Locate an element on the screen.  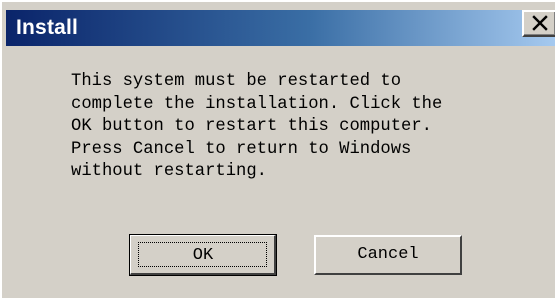
message-line-5: without restarting. is located at coordinates (169, 172).